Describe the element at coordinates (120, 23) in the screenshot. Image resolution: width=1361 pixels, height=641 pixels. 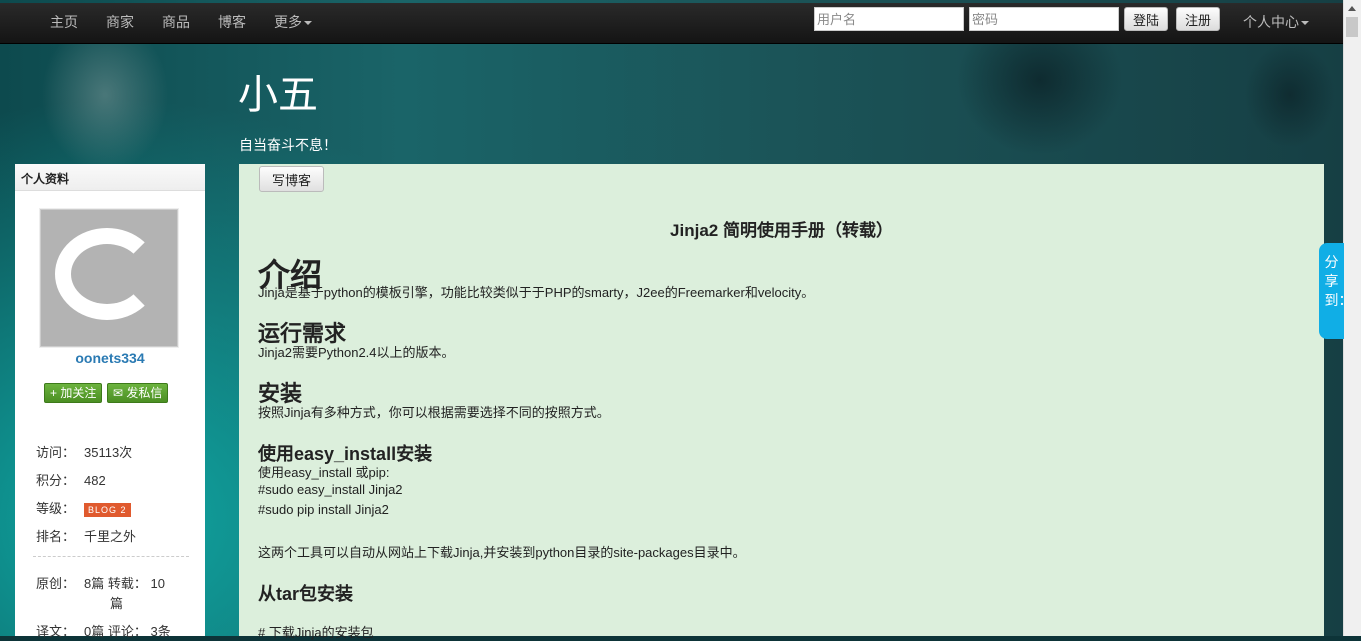
I see `nav-merchants: 商家` at that location.